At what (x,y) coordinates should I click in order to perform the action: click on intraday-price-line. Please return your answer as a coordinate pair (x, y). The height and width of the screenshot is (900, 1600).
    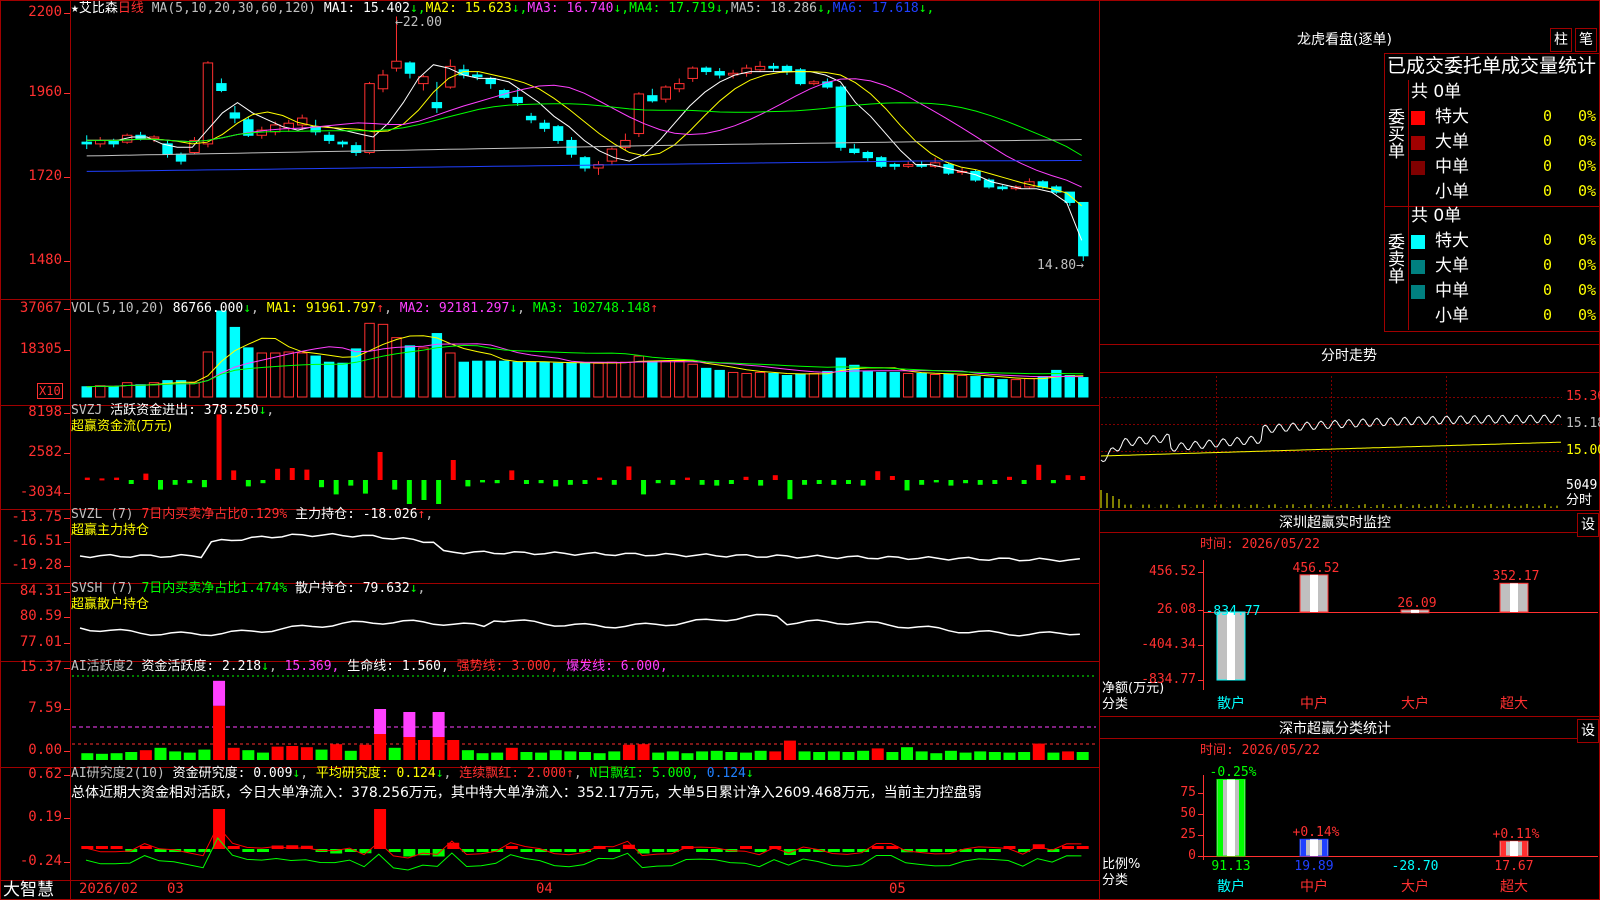
    Looking at the image, I should click on (1331, 438).